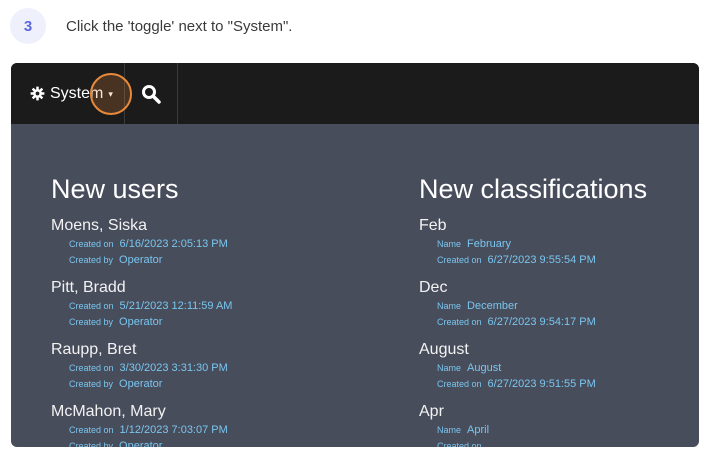  Describe the element at coordinates (216, 412) in the screenshot. I see `user-name: McMahon, Mary` at that location.